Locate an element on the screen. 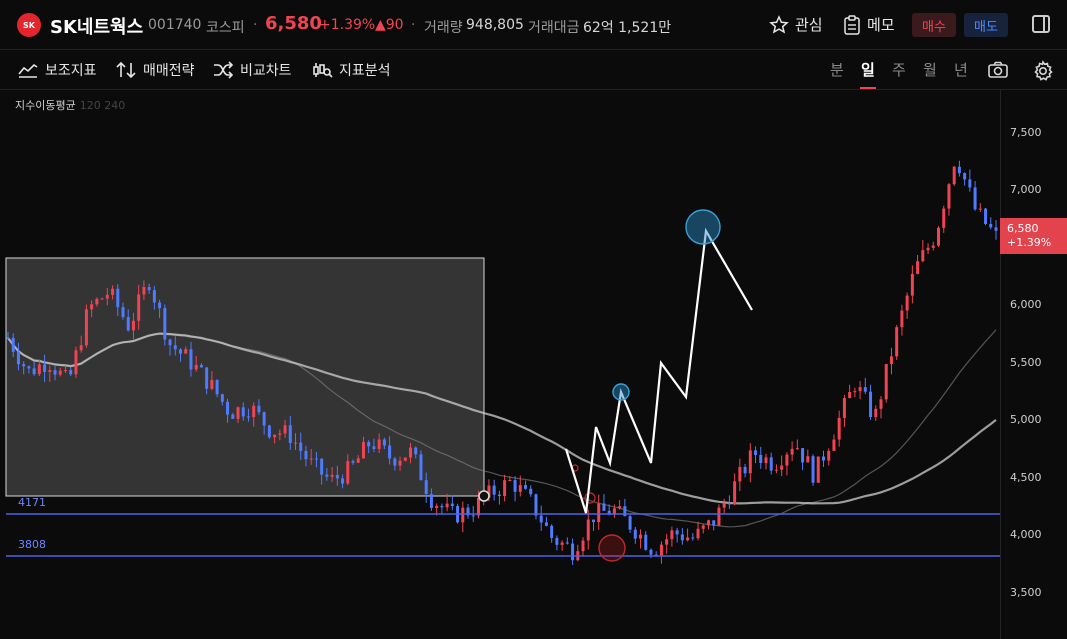  stock-name: SK네트웍스 is located at coordinates (96, 26).